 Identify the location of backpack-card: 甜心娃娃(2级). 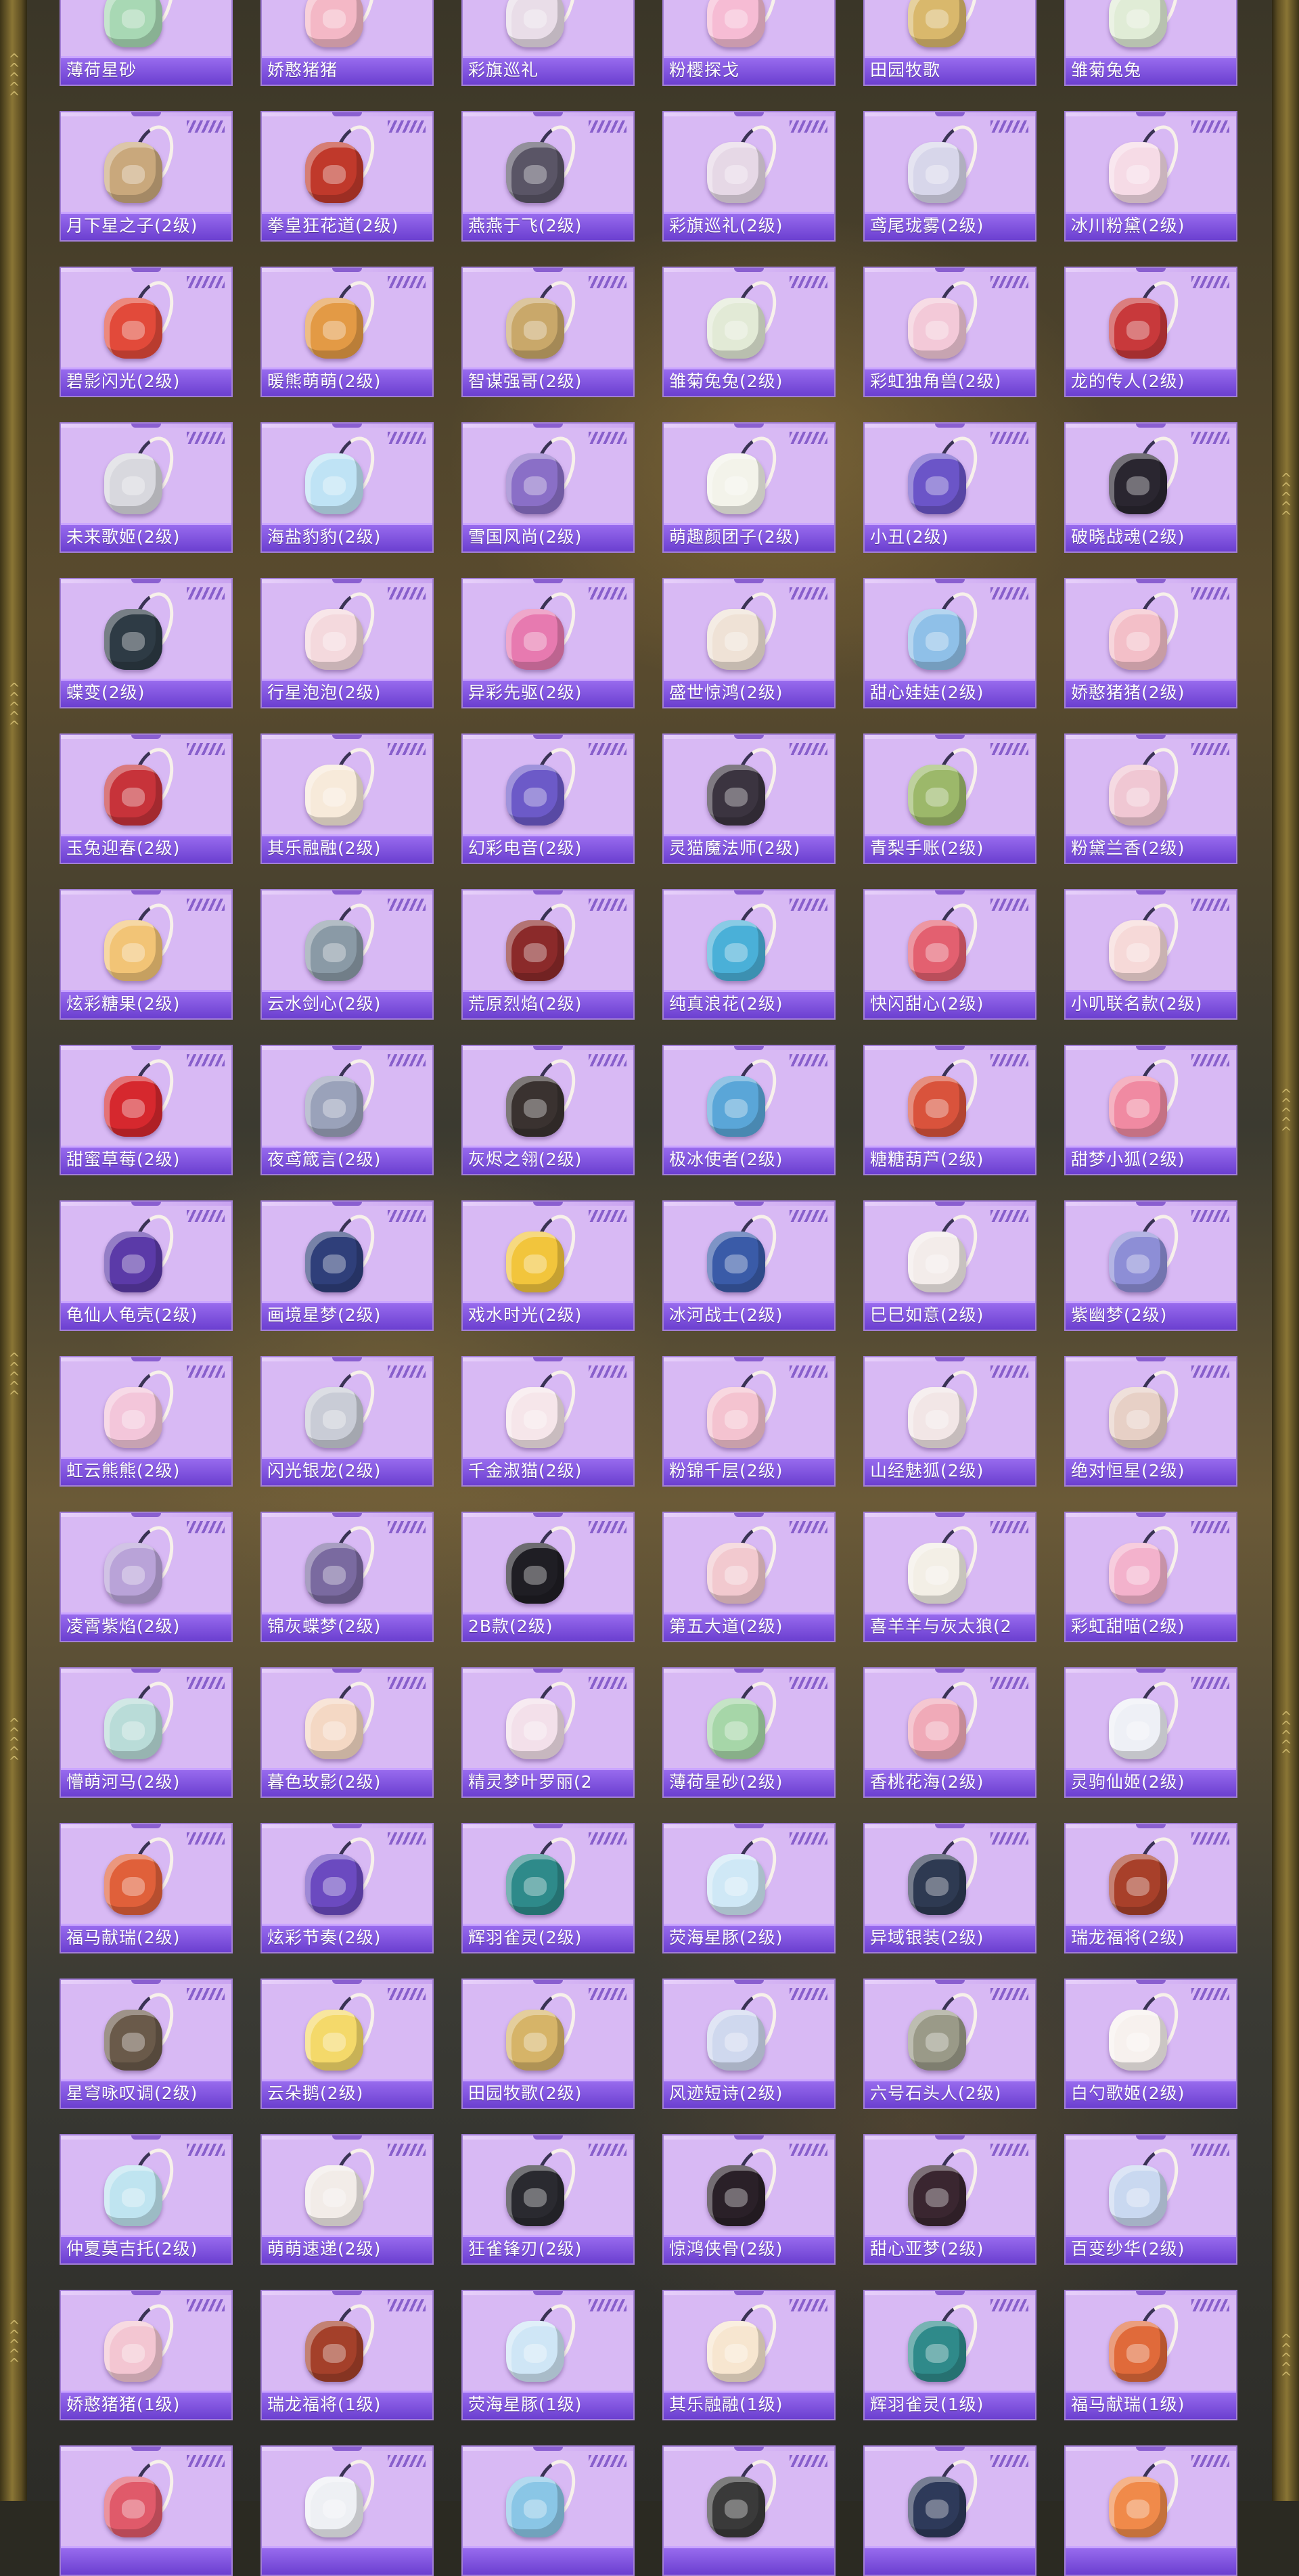
(949, 643).